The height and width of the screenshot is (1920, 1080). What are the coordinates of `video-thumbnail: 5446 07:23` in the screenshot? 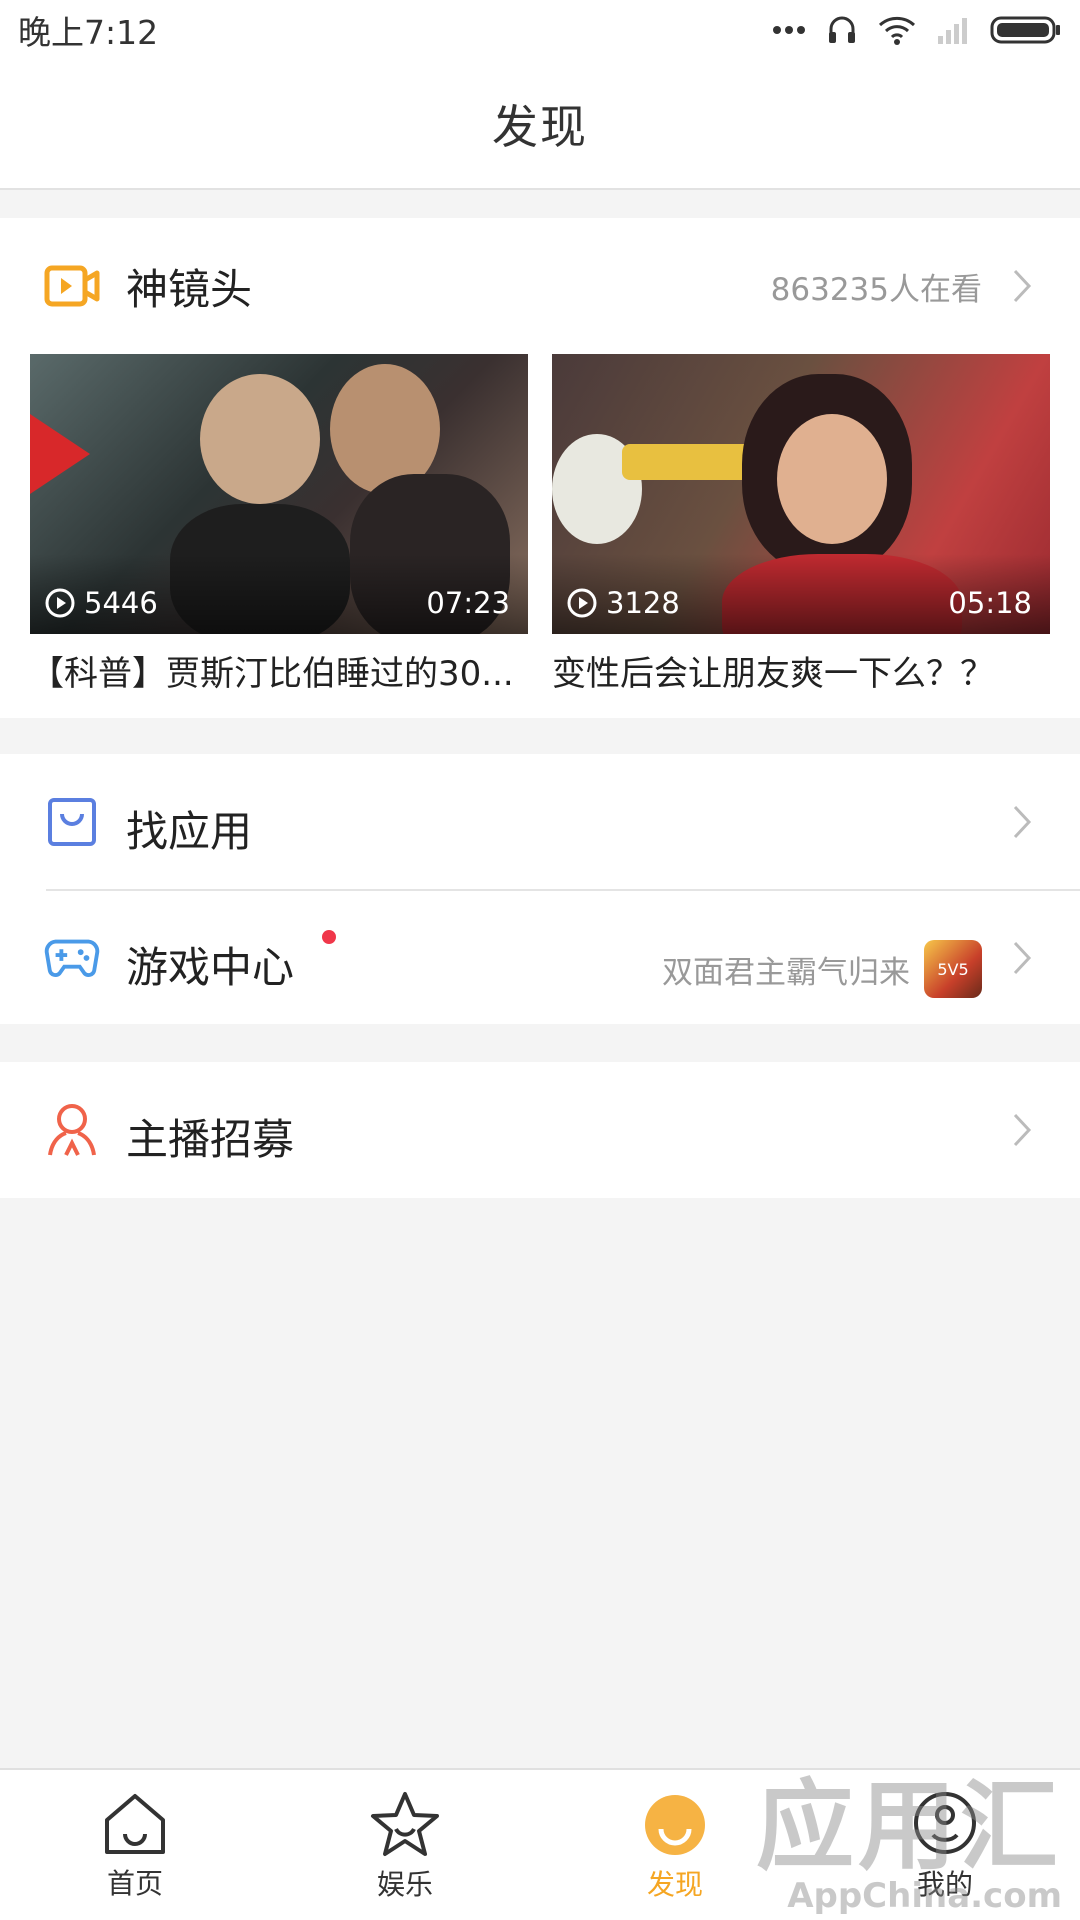 It's located at (279, 494).